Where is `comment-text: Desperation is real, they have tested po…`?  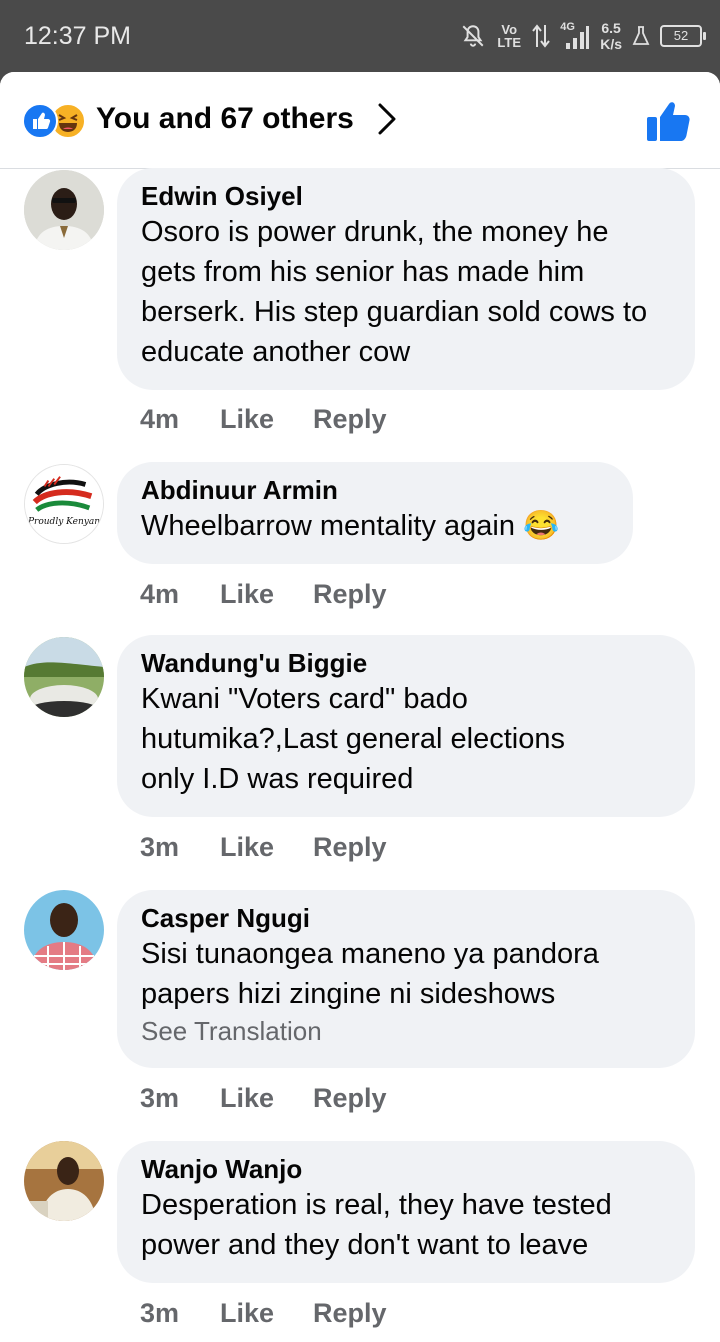 comment-text: Desperation is real, they have tested po… is located at coordinates (376, 1225).